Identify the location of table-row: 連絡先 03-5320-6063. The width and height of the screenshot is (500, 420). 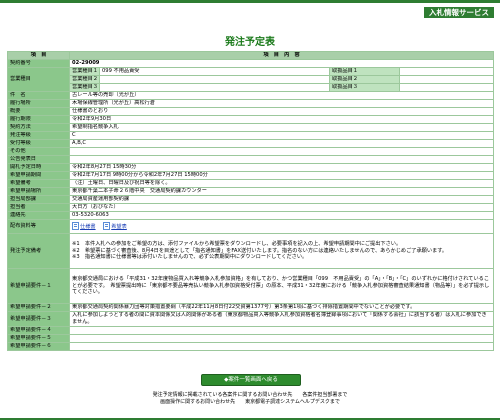
(251, 215).